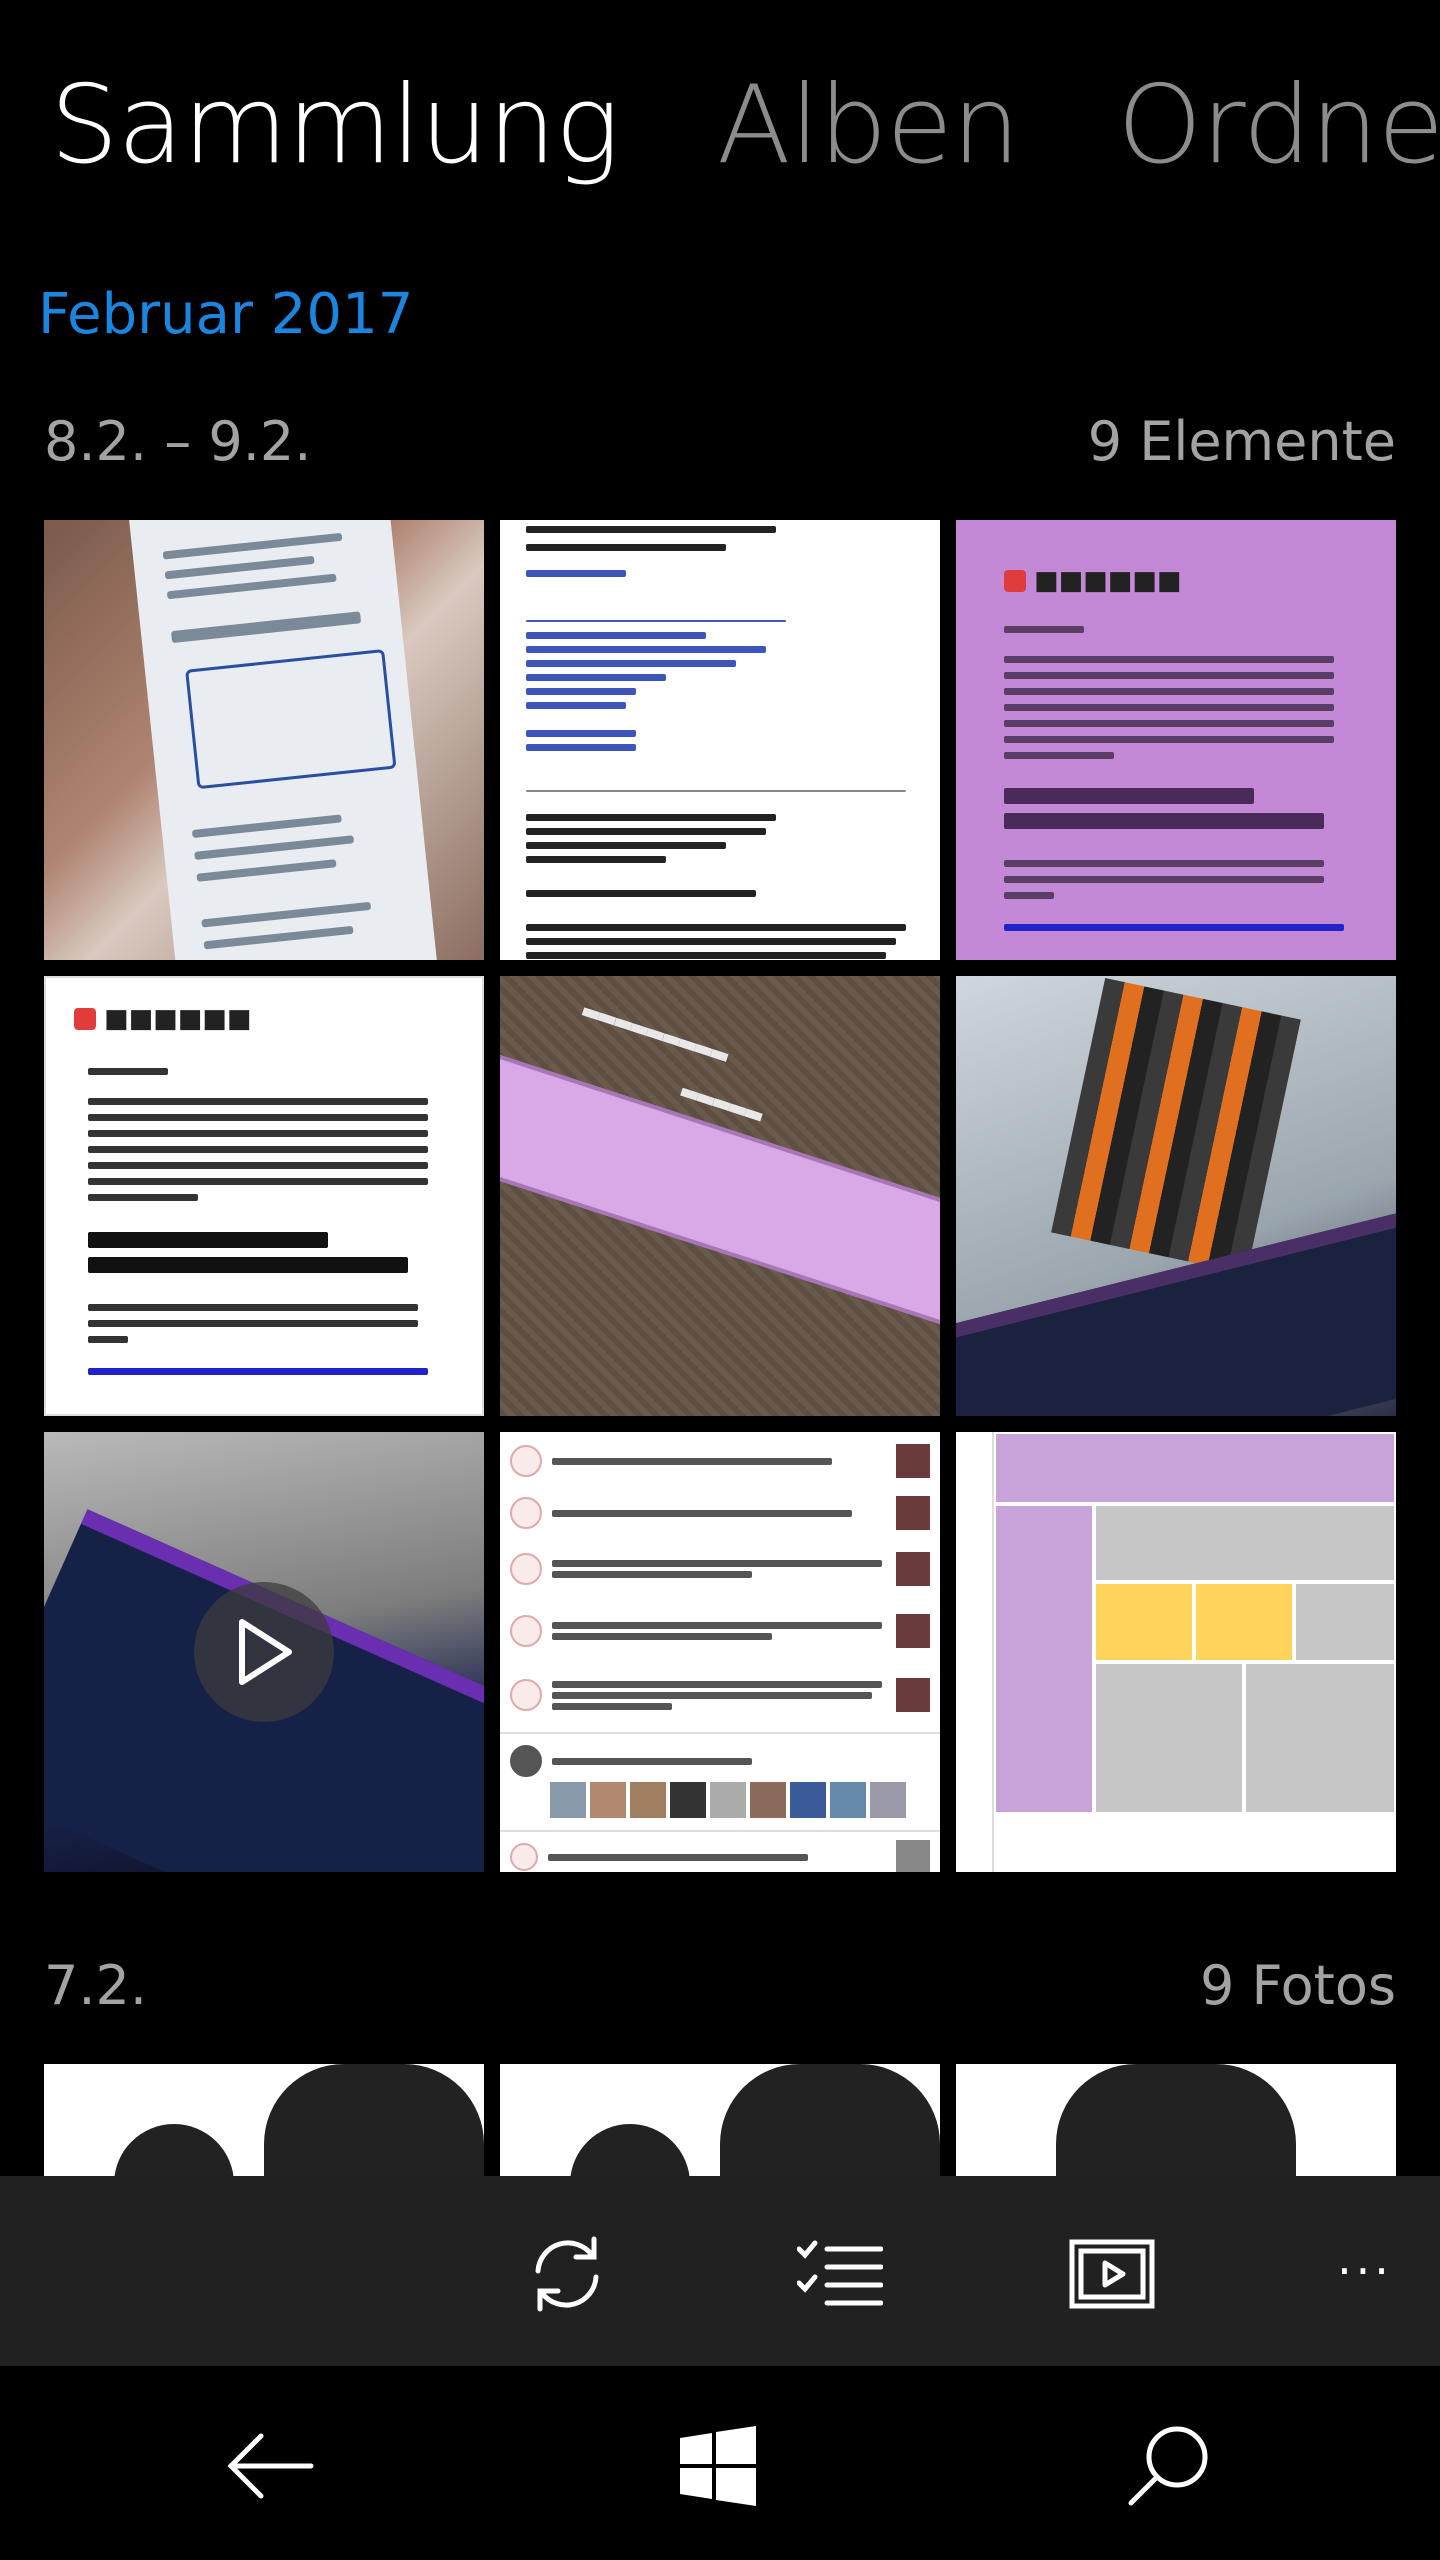  I want to click on photo-tile-minecraft-error: ▬▬▬▬▬▬▬▬▬ ▬▬▬▬▬, so click(720, 1196).